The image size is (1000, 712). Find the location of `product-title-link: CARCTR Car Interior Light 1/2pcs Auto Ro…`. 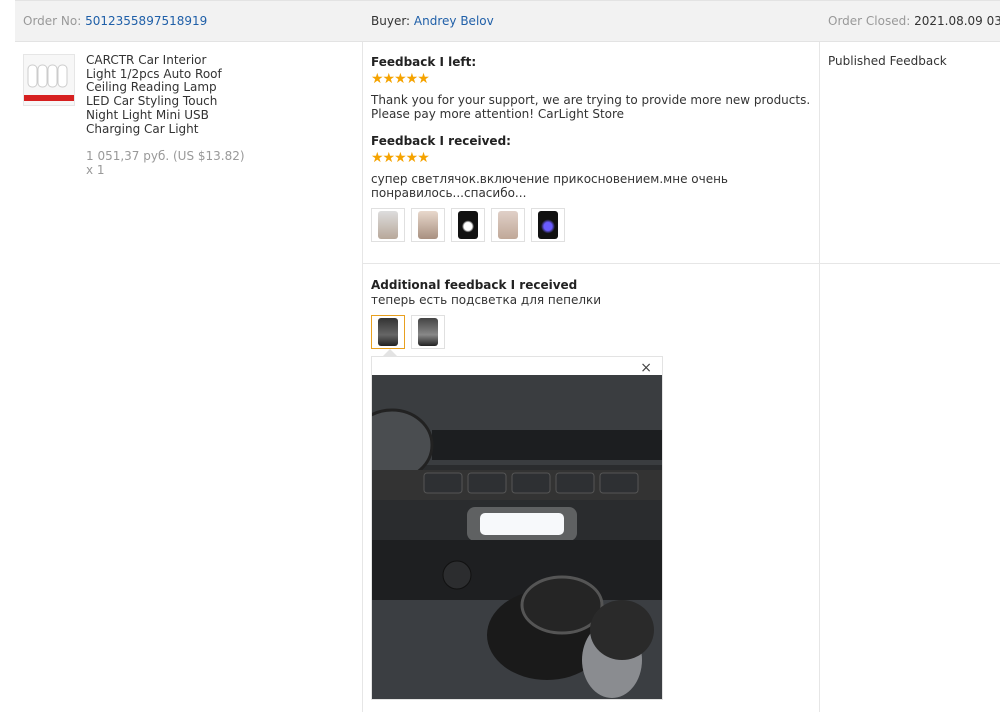

product-title-link: CARCTR Car Interior Light 1/2pcs Auto Ro… is located at coordinates (161, 94).